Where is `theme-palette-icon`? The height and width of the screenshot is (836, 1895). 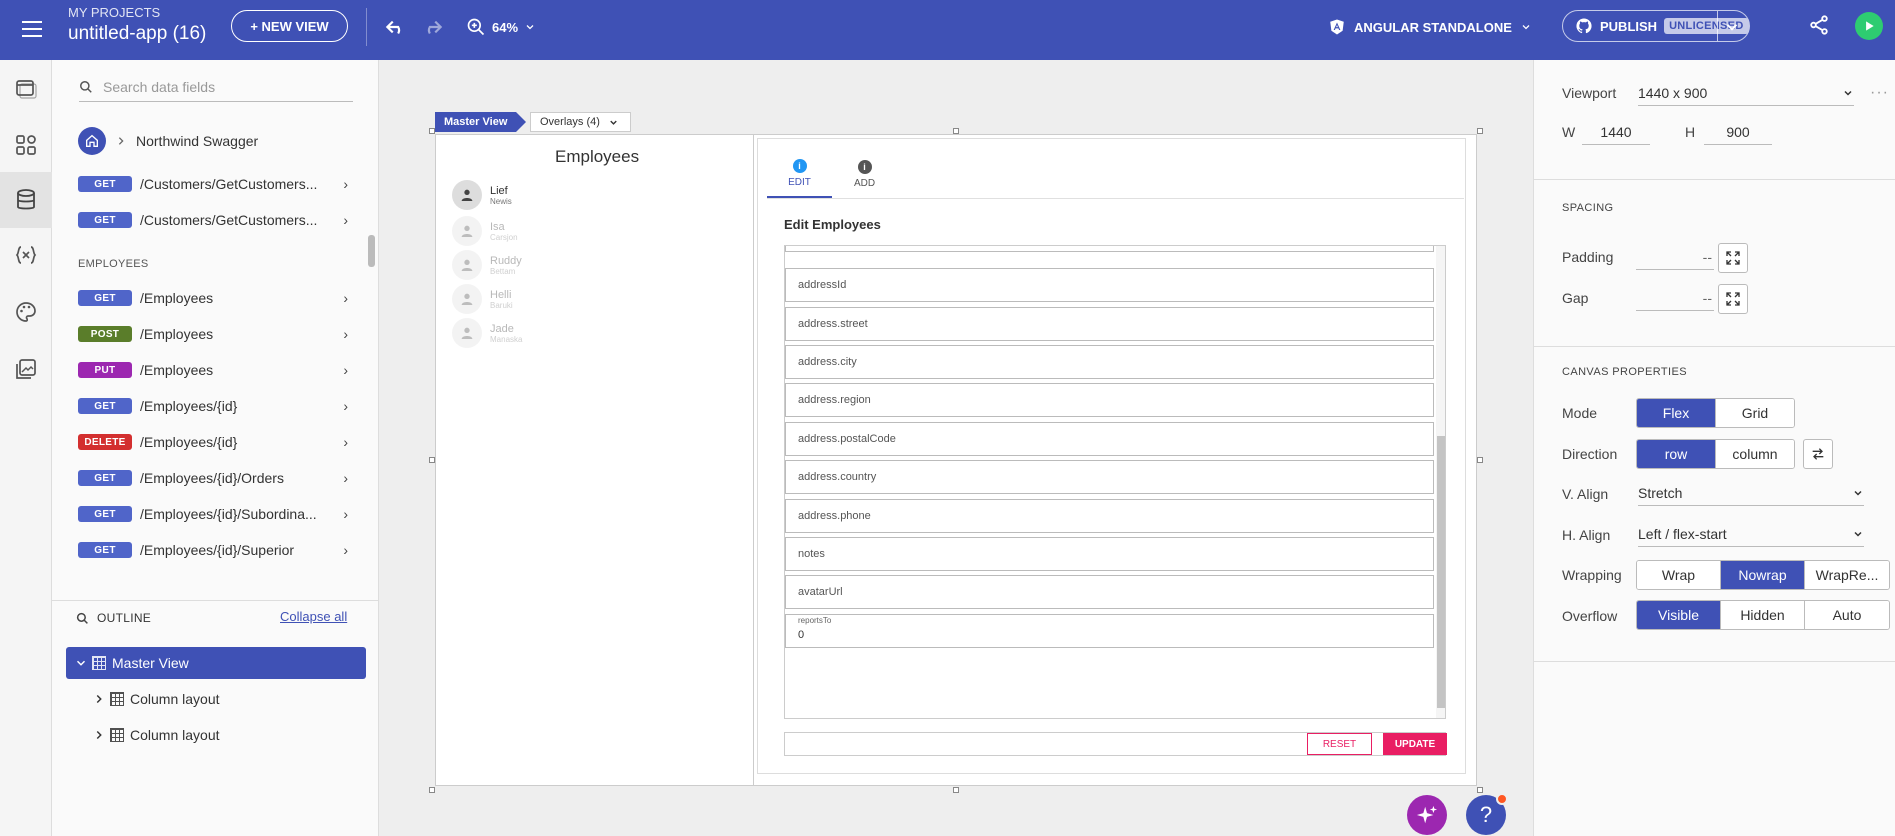 theme-palette-icon is located at coordinates (26, 312).